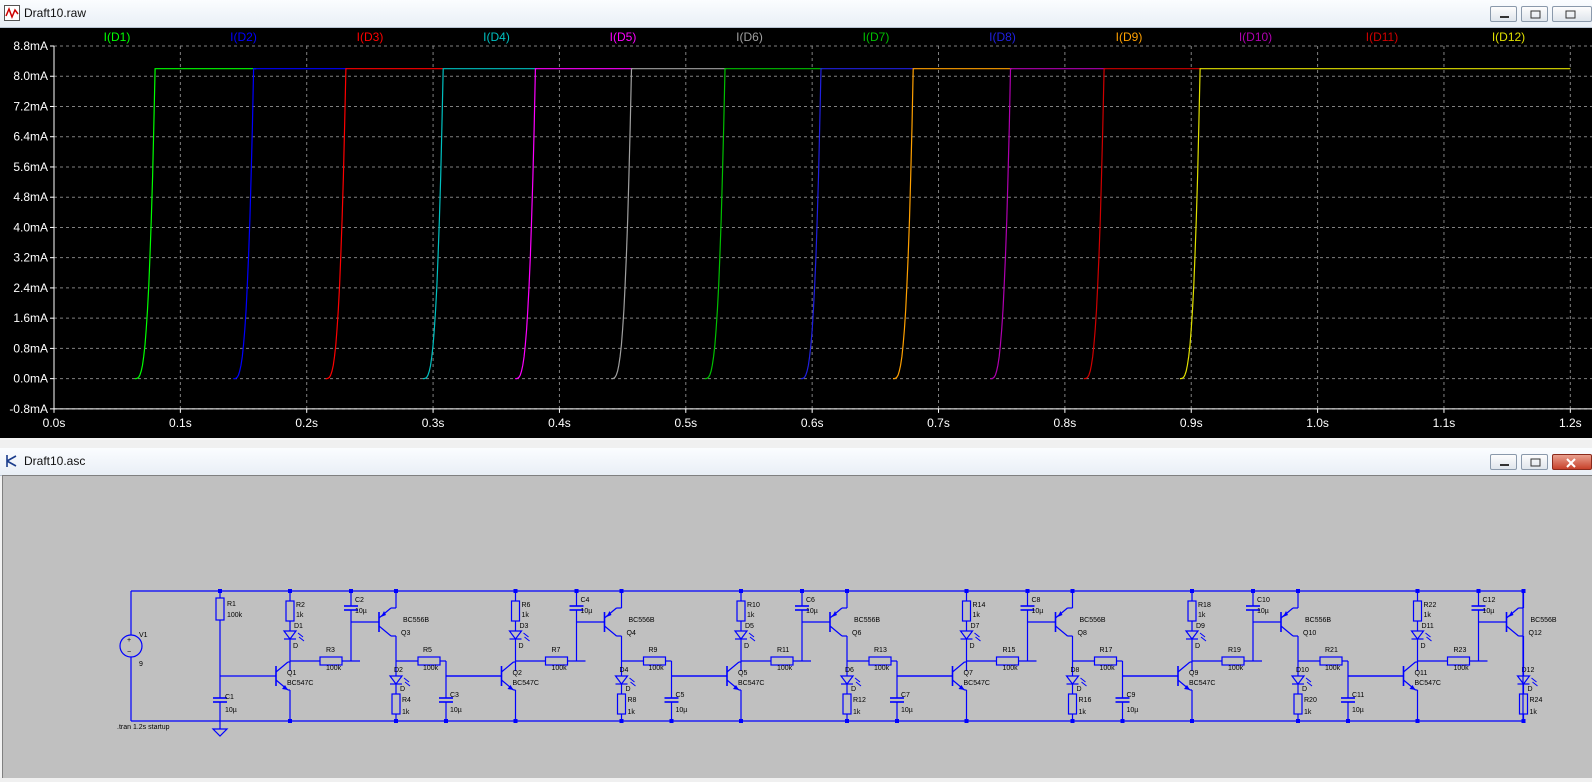 Image resolution: width=1592 pixels, height=782 pixels. What do you see at coordinates (30, 106) in the screenshot?
I see `y-tick-label: 7.2mA` at bounding box center [30, 106].